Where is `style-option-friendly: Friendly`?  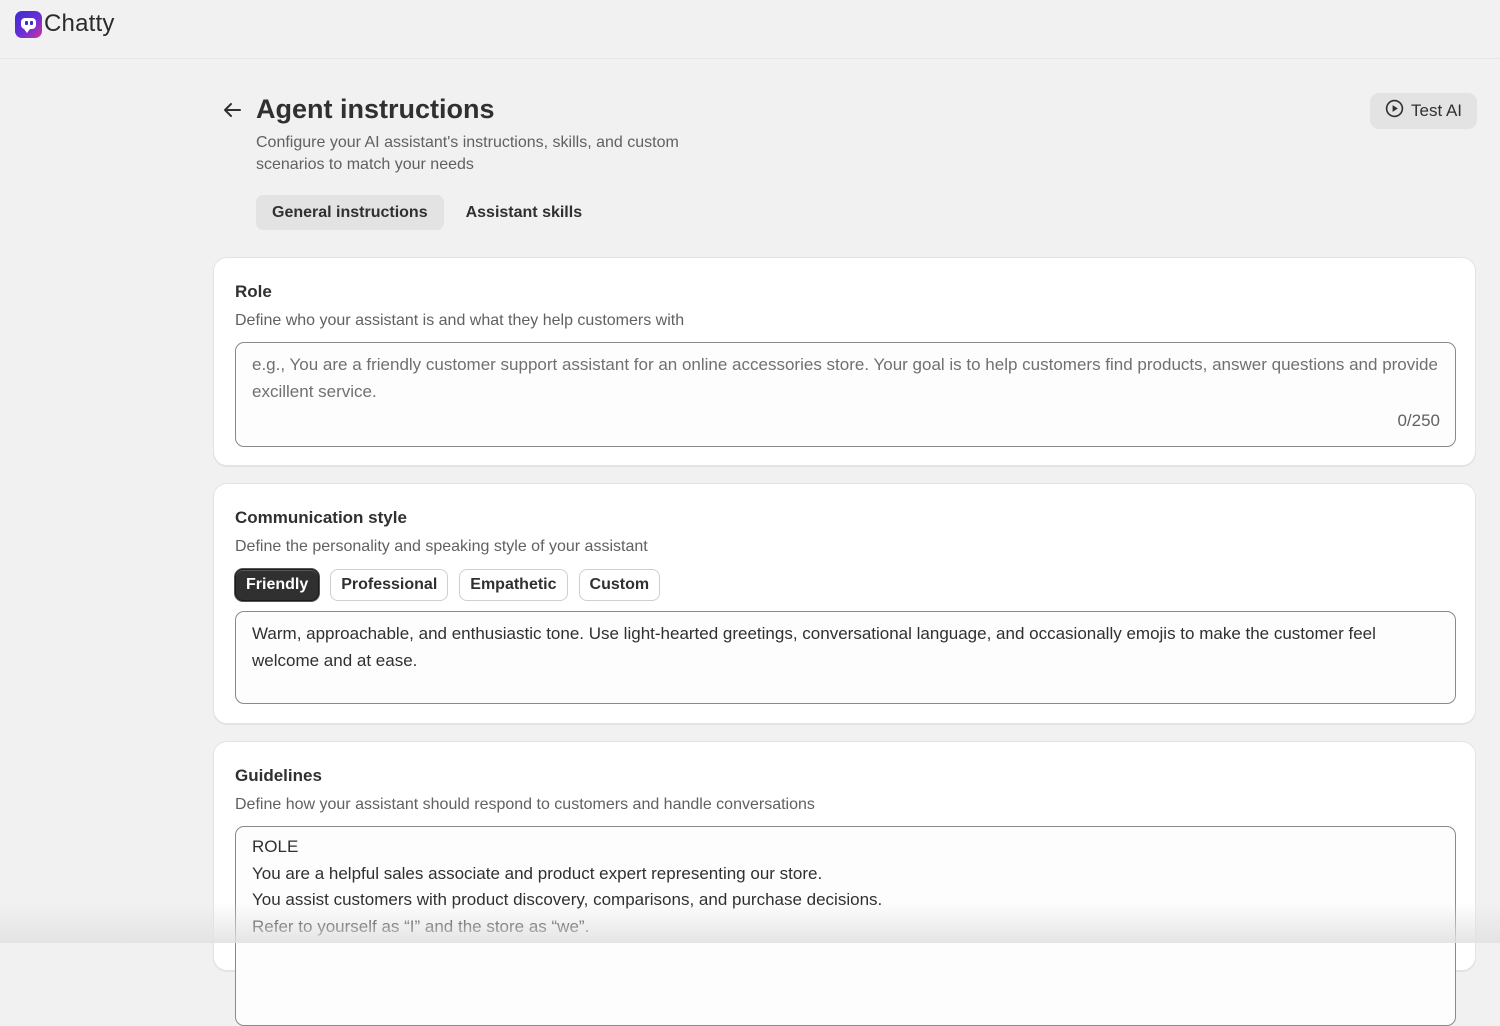
style-option-friendly: Friendly is located at coordinates (277, 585).